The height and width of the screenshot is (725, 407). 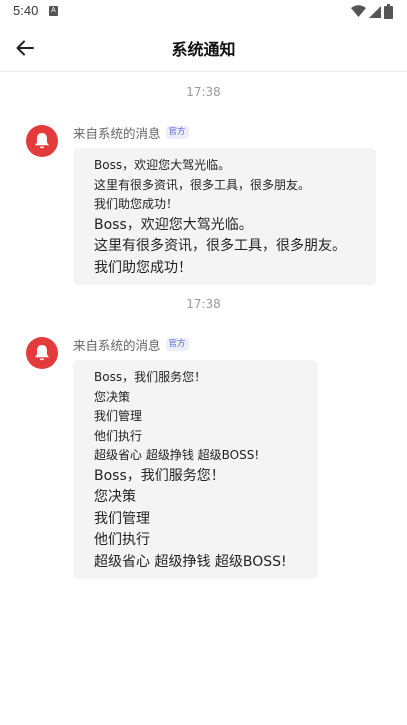 I want to click on page-title: 系统通知, so click(x=203, y=49).